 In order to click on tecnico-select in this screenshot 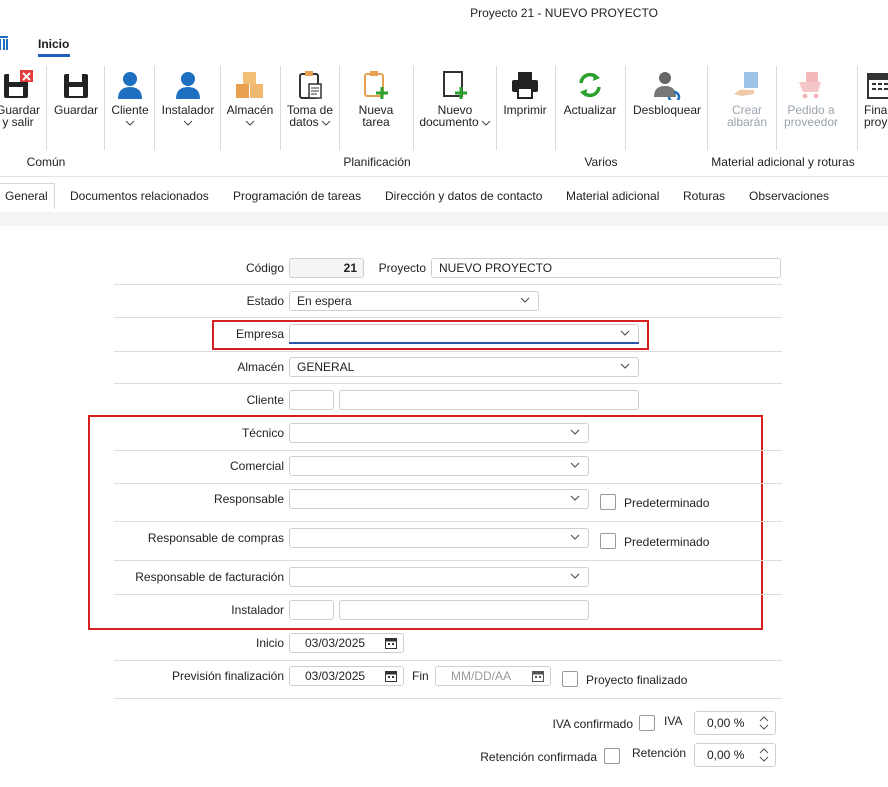, I will do `click(439, 433)`.